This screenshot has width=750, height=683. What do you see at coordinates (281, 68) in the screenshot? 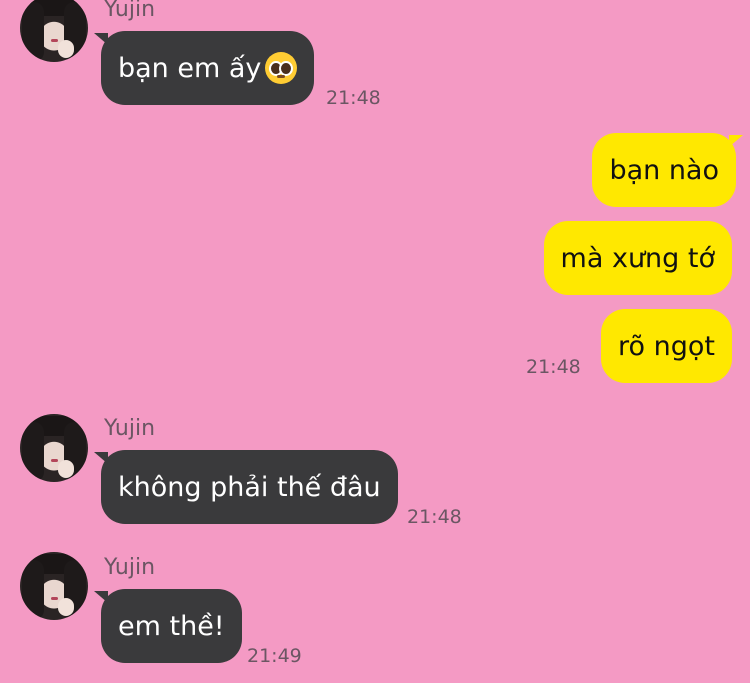
I see `pleading-face-emoji-icon` at bounding box center [281, 68].